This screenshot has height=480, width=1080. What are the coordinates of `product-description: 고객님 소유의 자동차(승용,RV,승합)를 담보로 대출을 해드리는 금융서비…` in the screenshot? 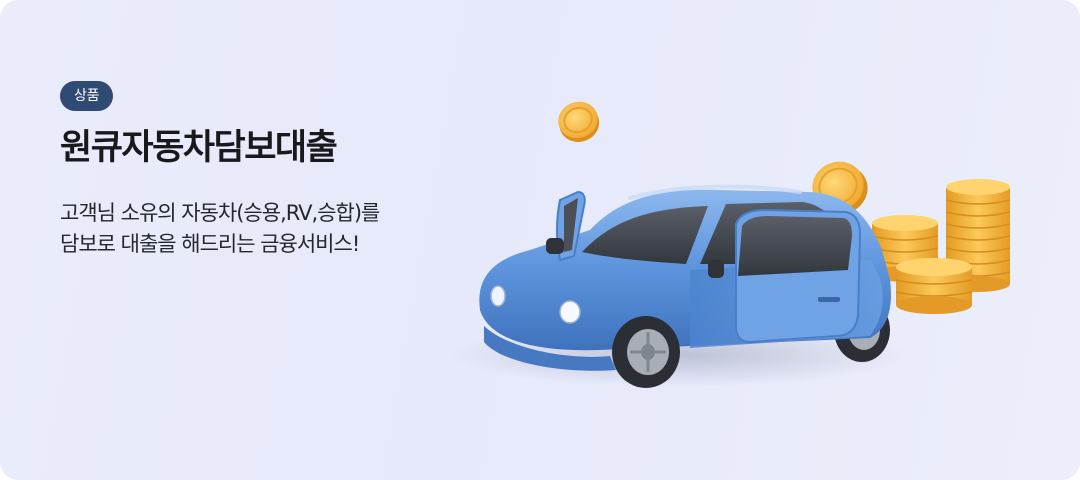 It's located at (270, 229).